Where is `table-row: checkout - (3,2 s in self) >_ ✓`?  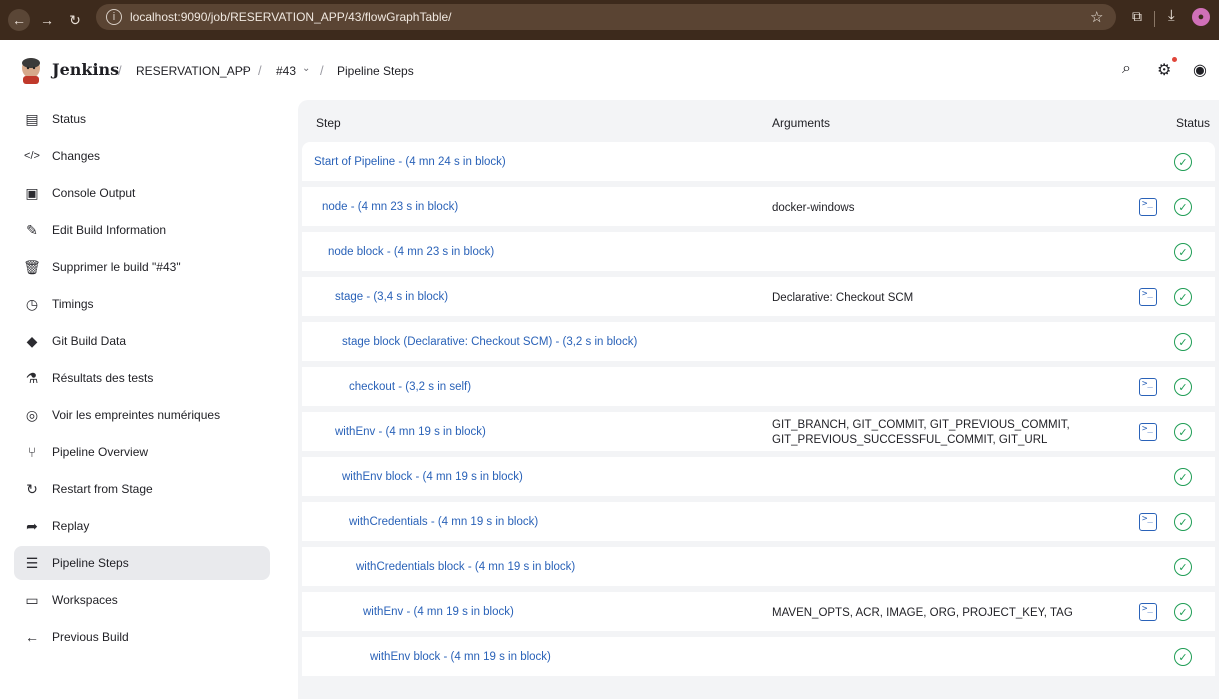 table-row: checkout - (3,2 s in self) >_ ✓ is located at coordinates (758, 388).